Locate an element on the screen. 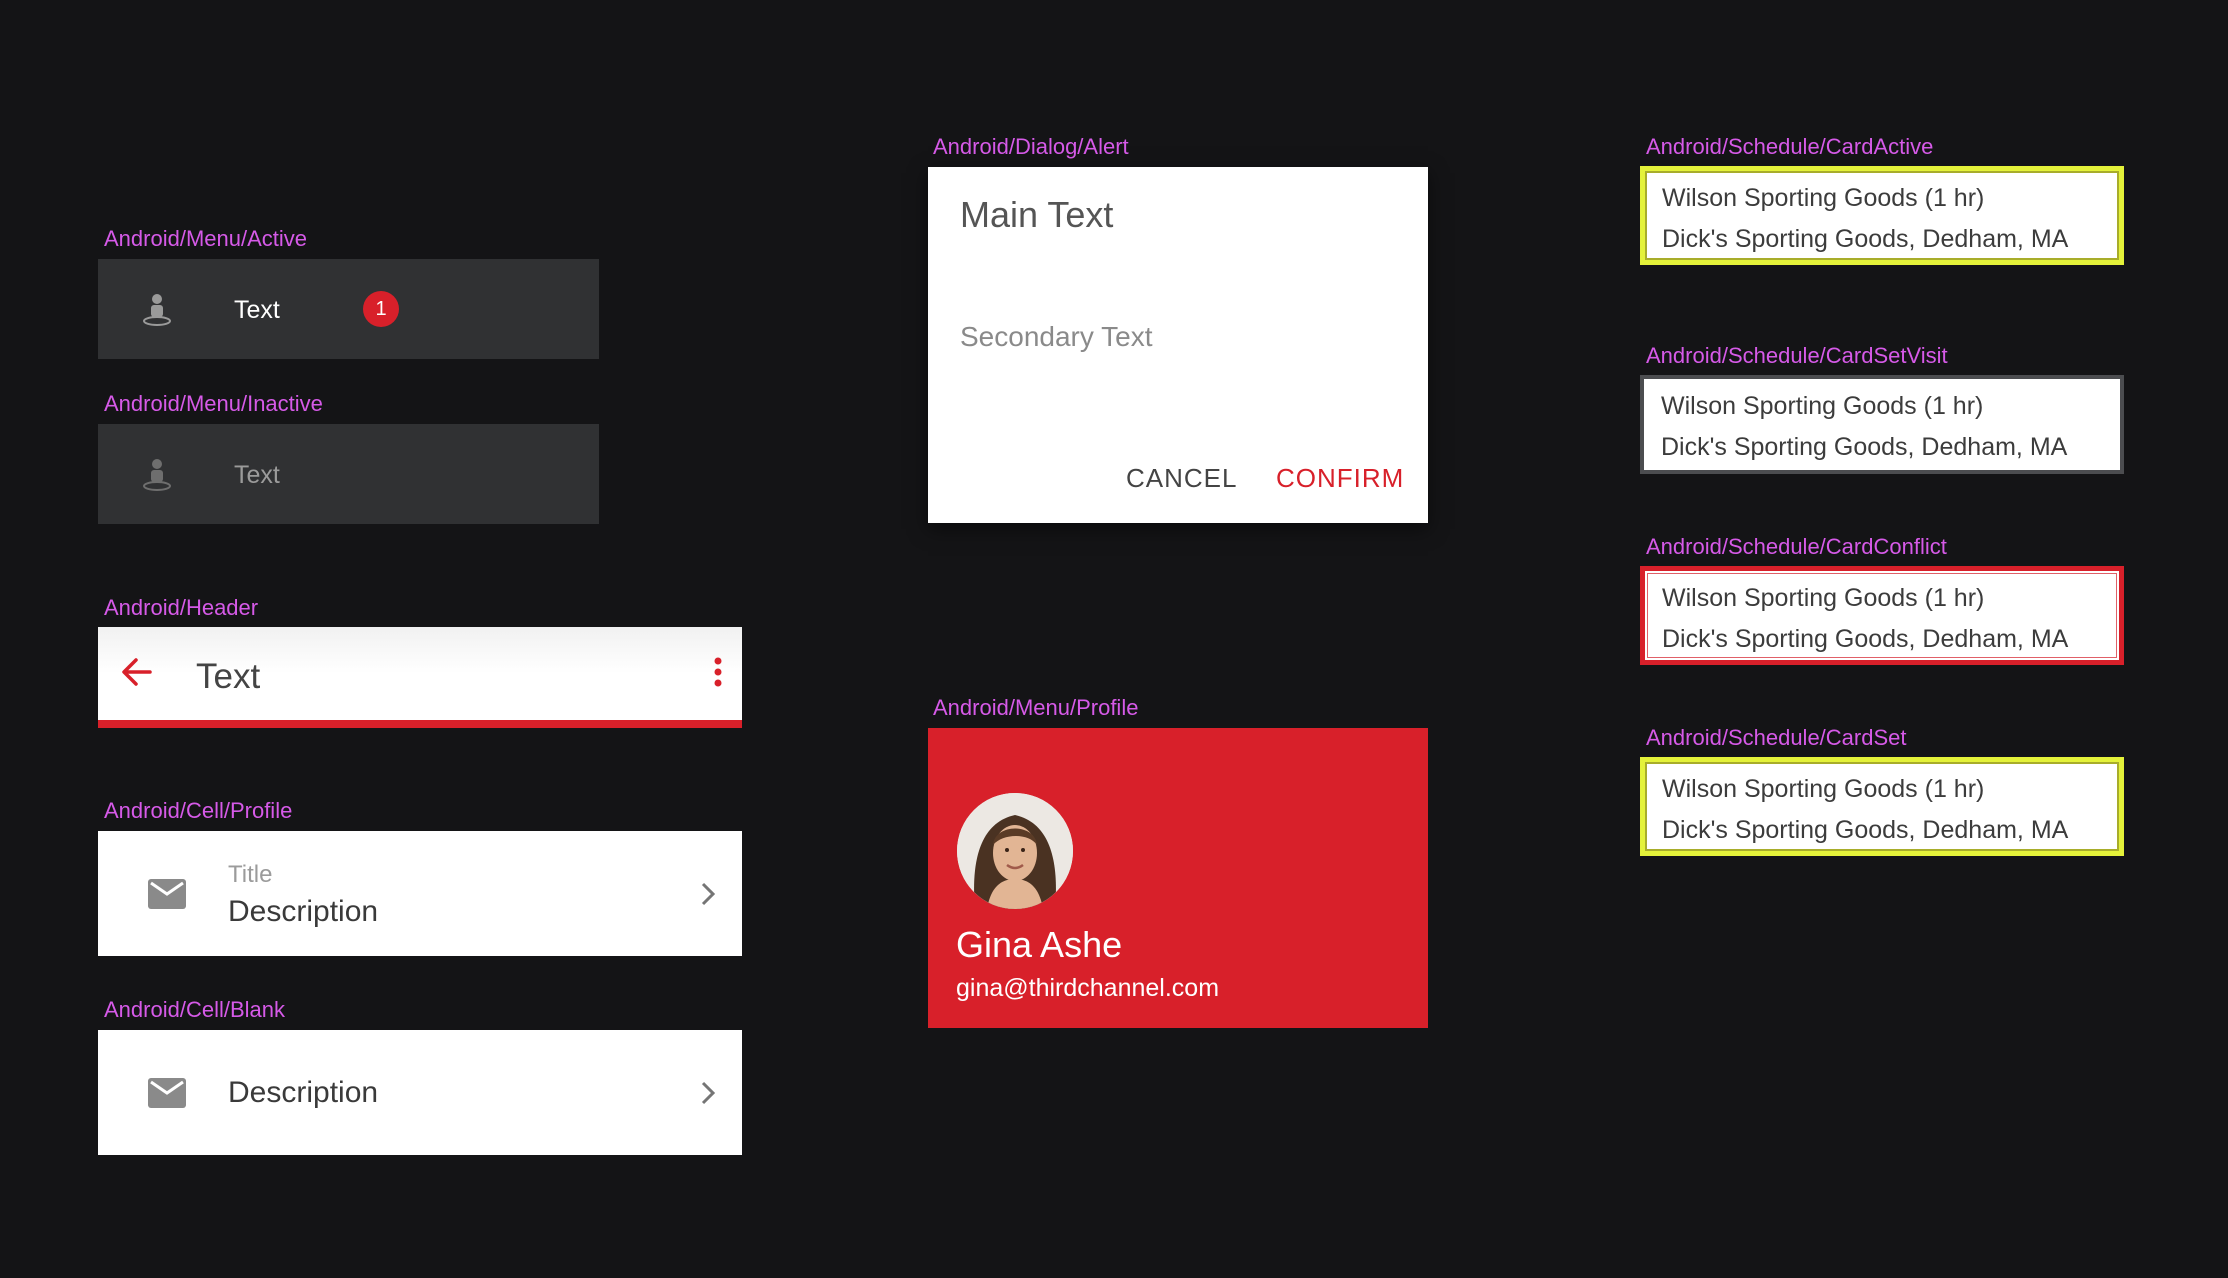 This screenshot has height=1278, width=2228. more-vertical-icon is located at coordinates (718, 672).